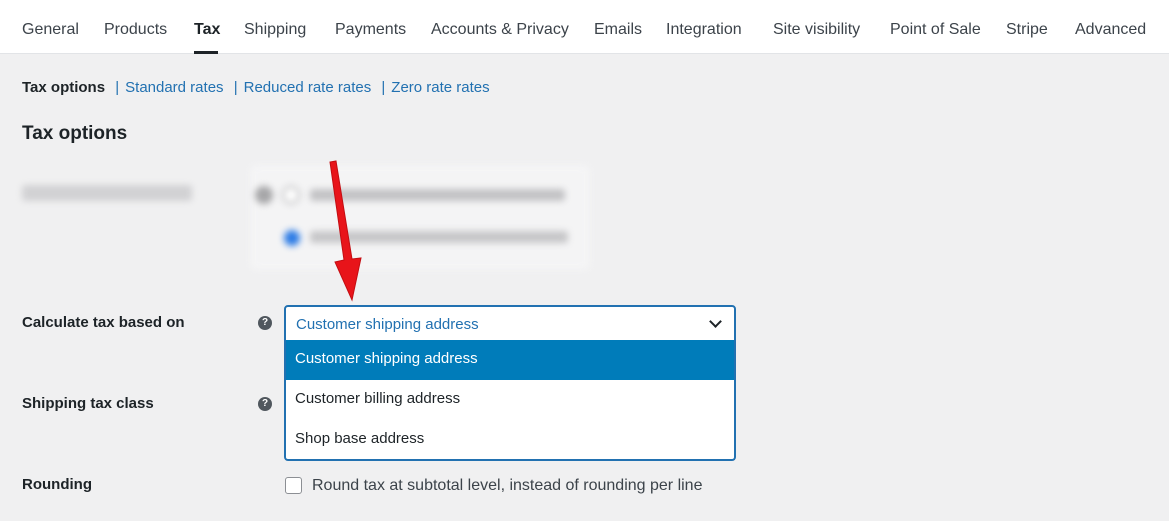 The width and height of the screenshot is (1169, 521). Describe the element at coordinates (420, 217) in the screenshot. I see `blurred-setting-area` at that location.